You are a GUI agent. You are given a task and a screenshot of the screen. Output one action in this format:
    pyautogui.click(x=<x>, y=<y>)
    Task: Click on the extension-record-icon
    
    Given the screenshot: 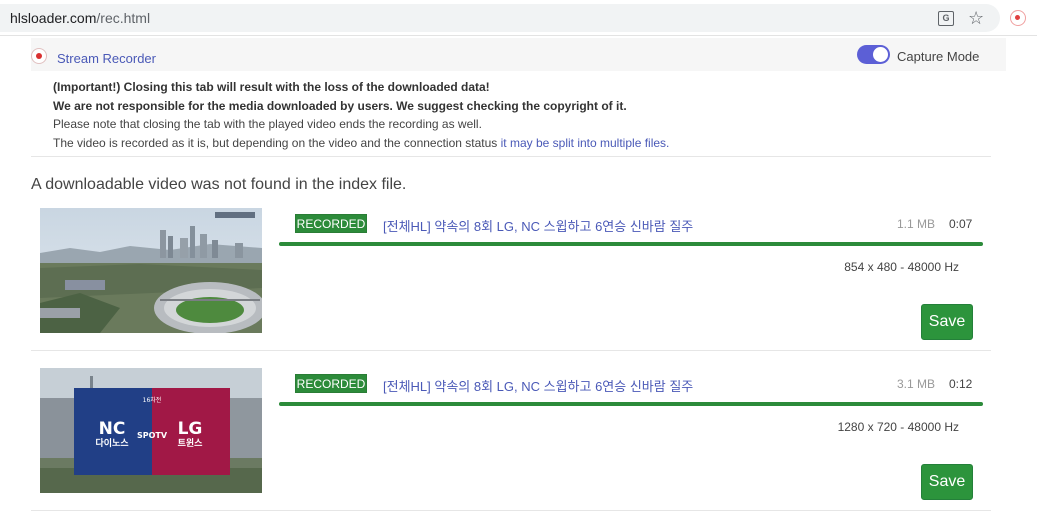 What is the action you would take?
    pyautogui.click(x=1018, y=18)
    